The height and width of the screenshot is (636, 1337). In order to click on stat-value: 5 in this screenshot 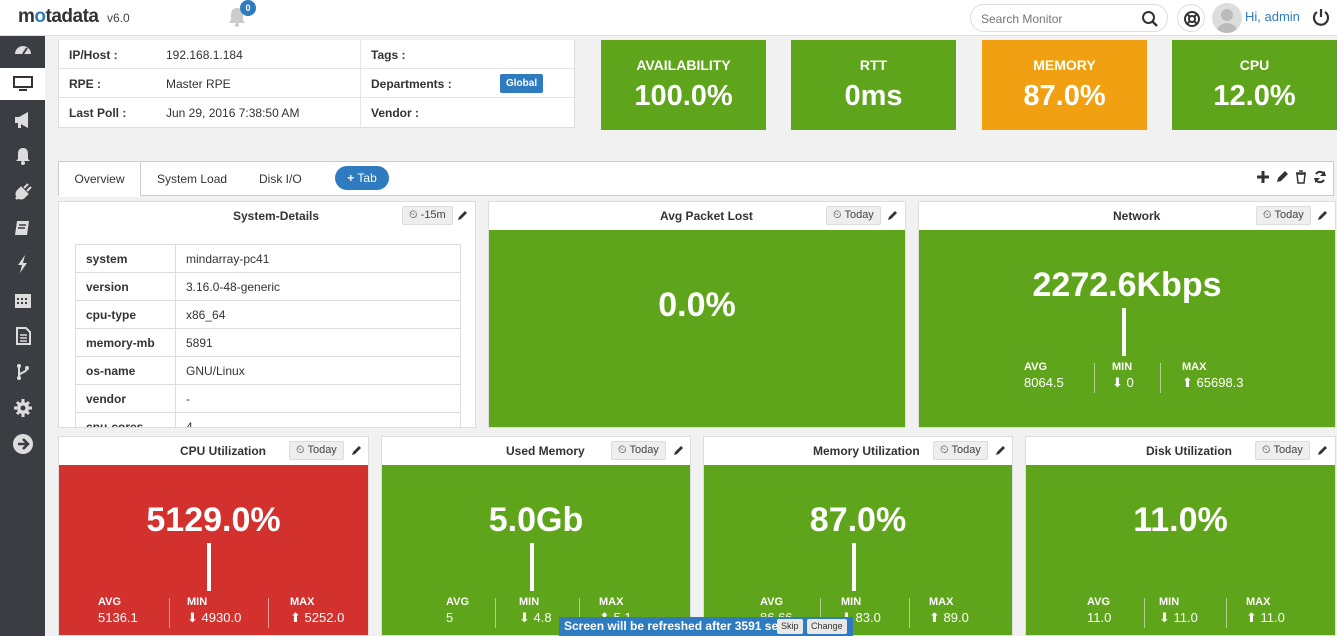, I will do `click(450, 617)`.